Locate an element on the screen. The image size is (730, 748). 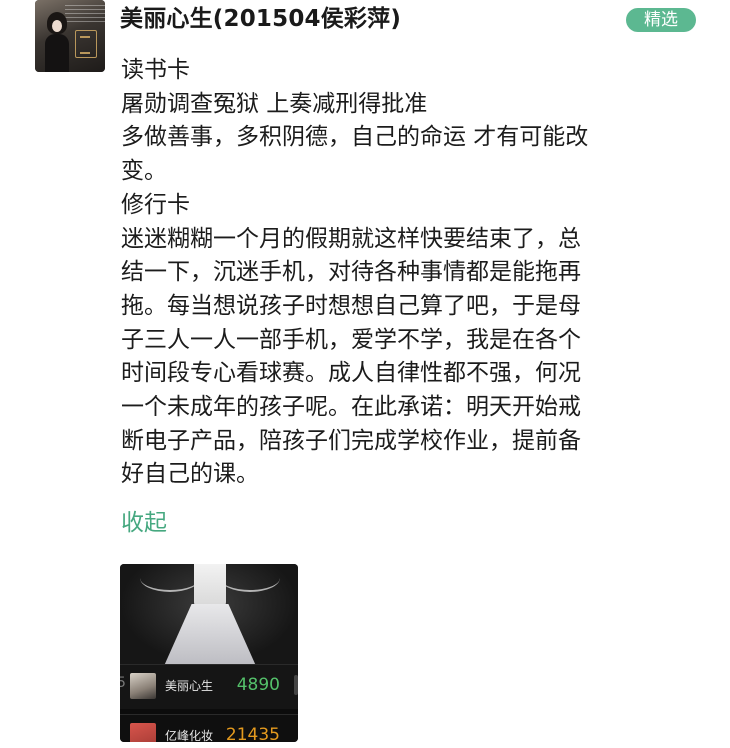
avatar-logo is located at coordinates (86, 44).